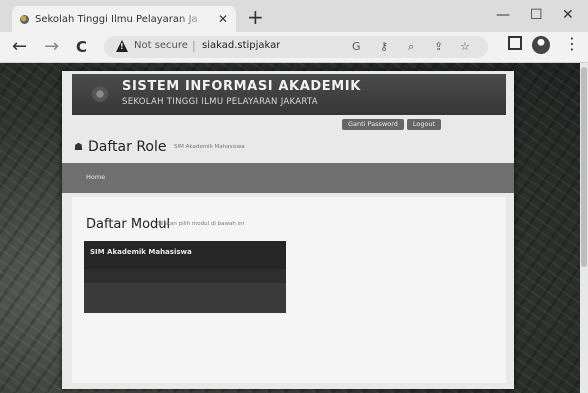  Describe the element at coordinates (255, 17) in the screenshot. I see `new-tab-button: +` at that location.